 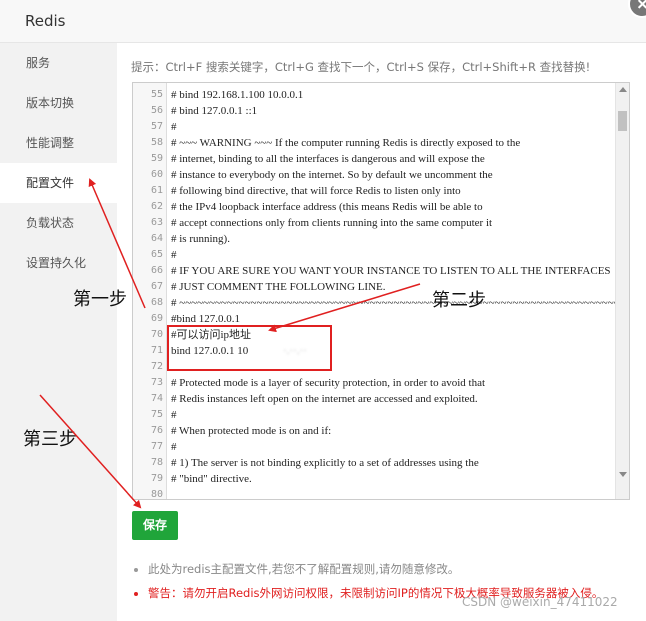 What do you see at coordinates (156, 238) in the screenshot?
I see `line-number: 64` at bounding box center [156, 238].